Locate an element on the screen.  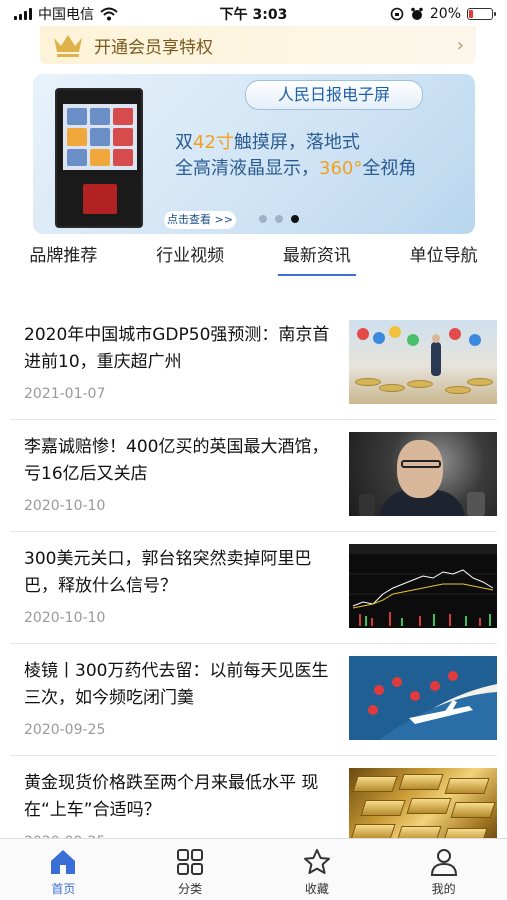
nav-home: 首页 is located at coordinates (63, 869).